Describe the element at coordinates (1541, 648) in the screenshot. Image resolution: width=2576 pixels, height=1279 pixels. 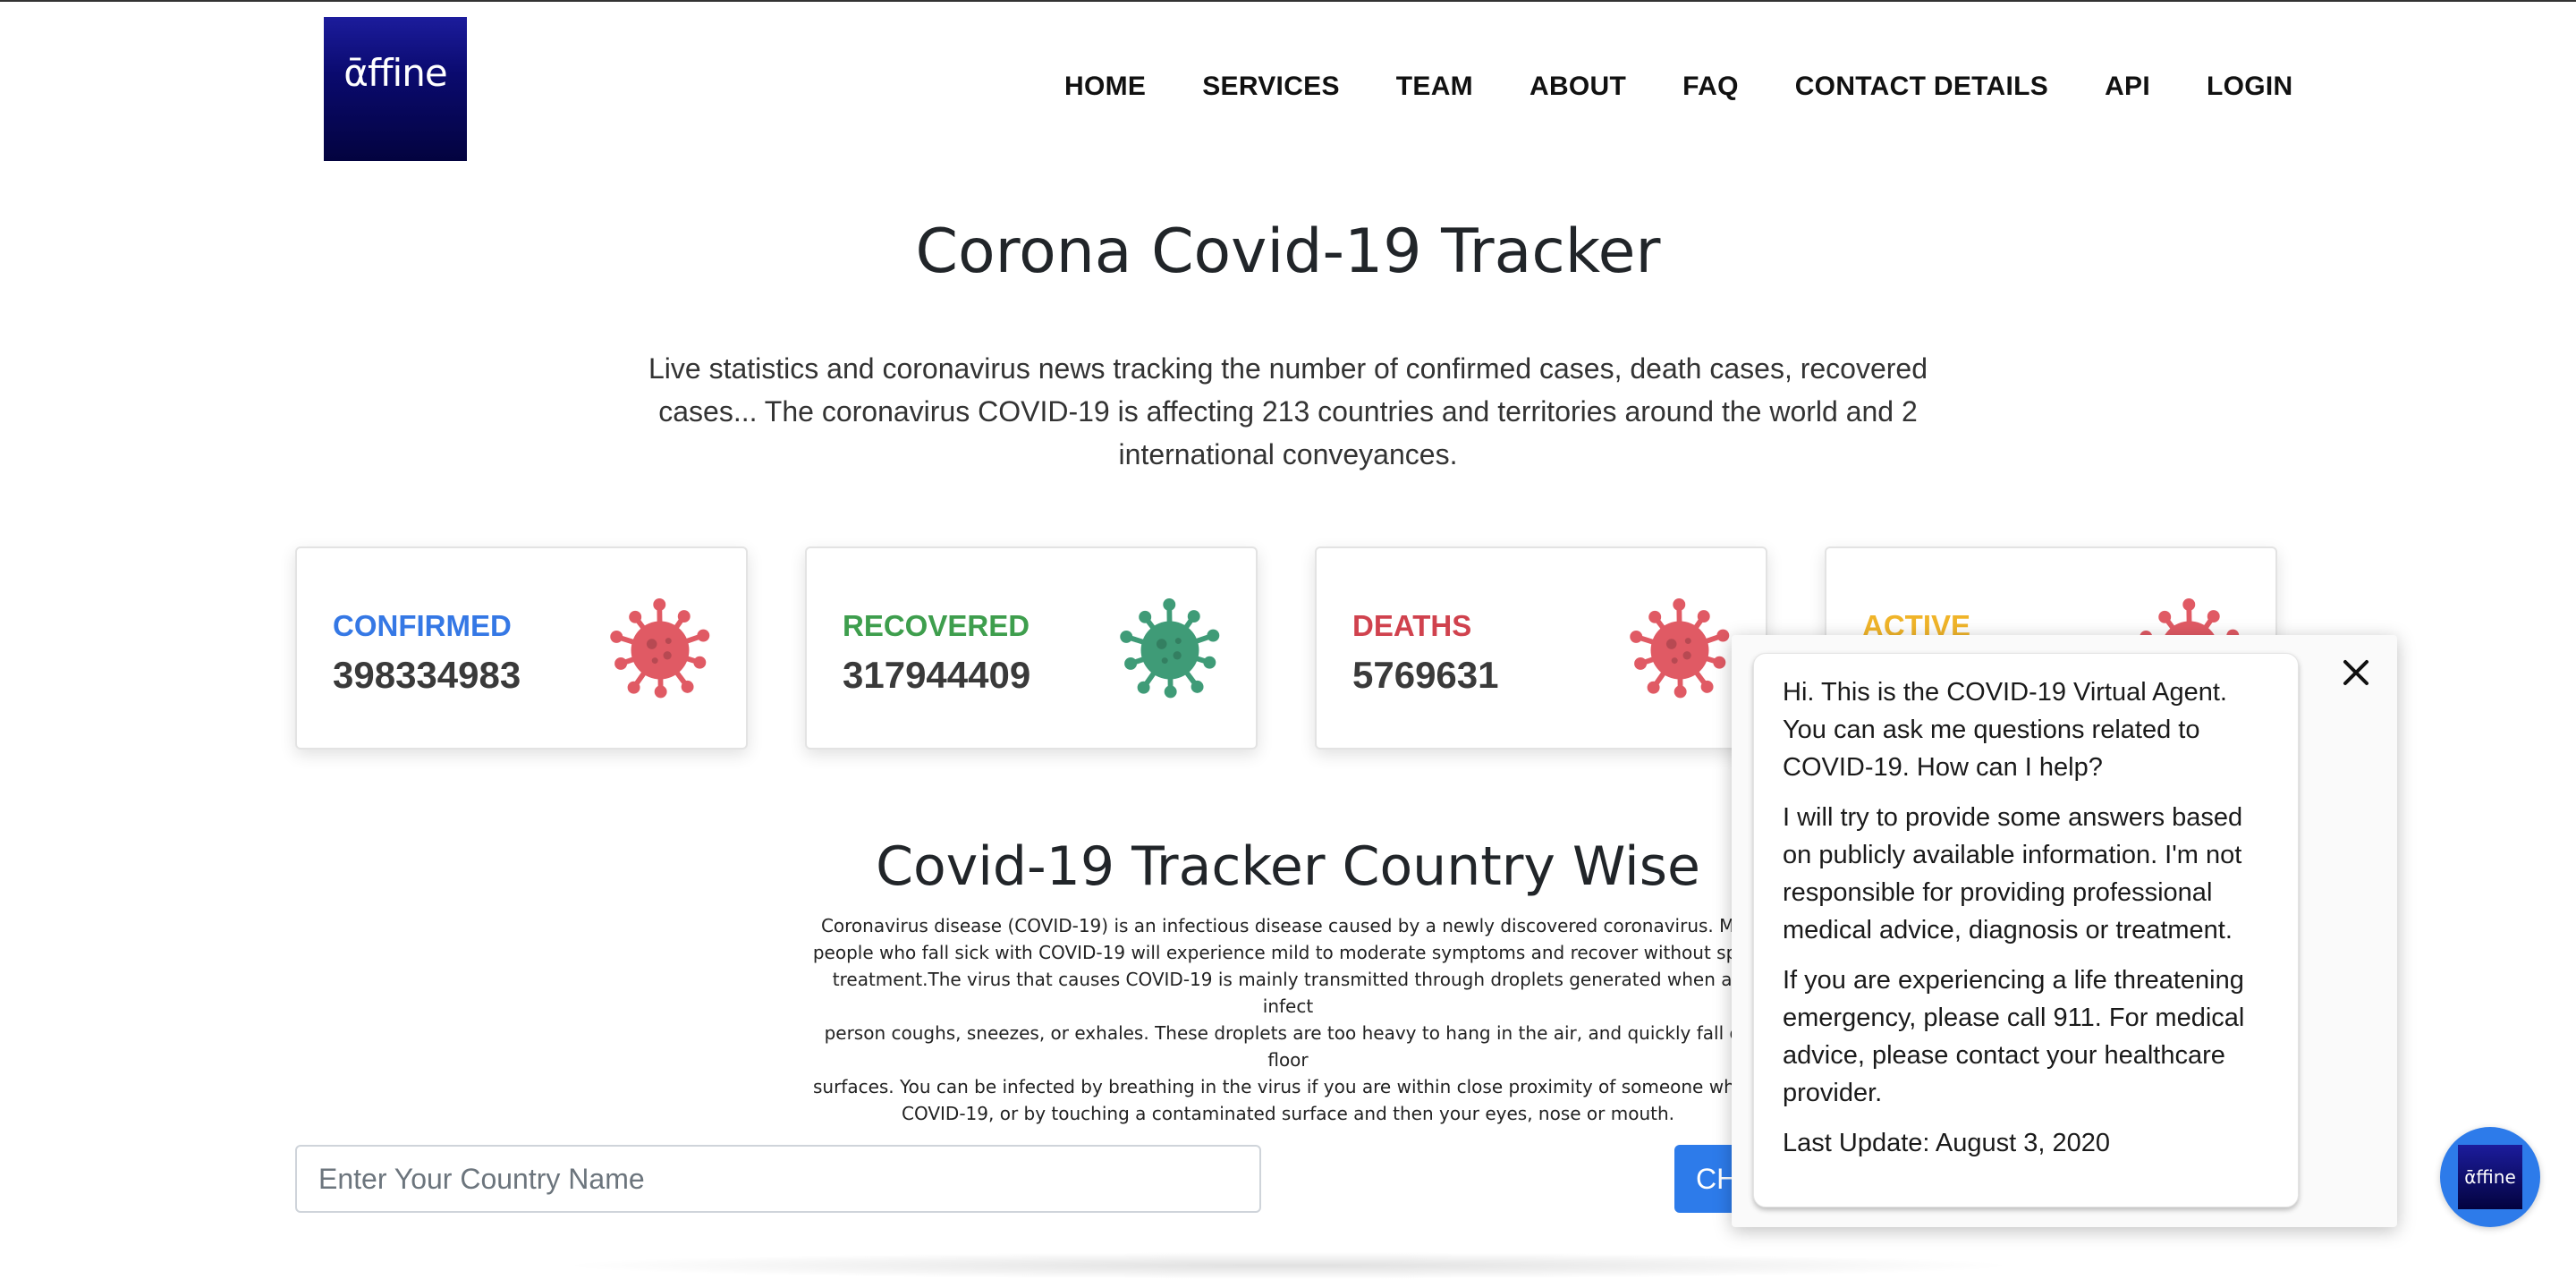
I see `stat-card-deaths: DEATHS 5769631` at that location.